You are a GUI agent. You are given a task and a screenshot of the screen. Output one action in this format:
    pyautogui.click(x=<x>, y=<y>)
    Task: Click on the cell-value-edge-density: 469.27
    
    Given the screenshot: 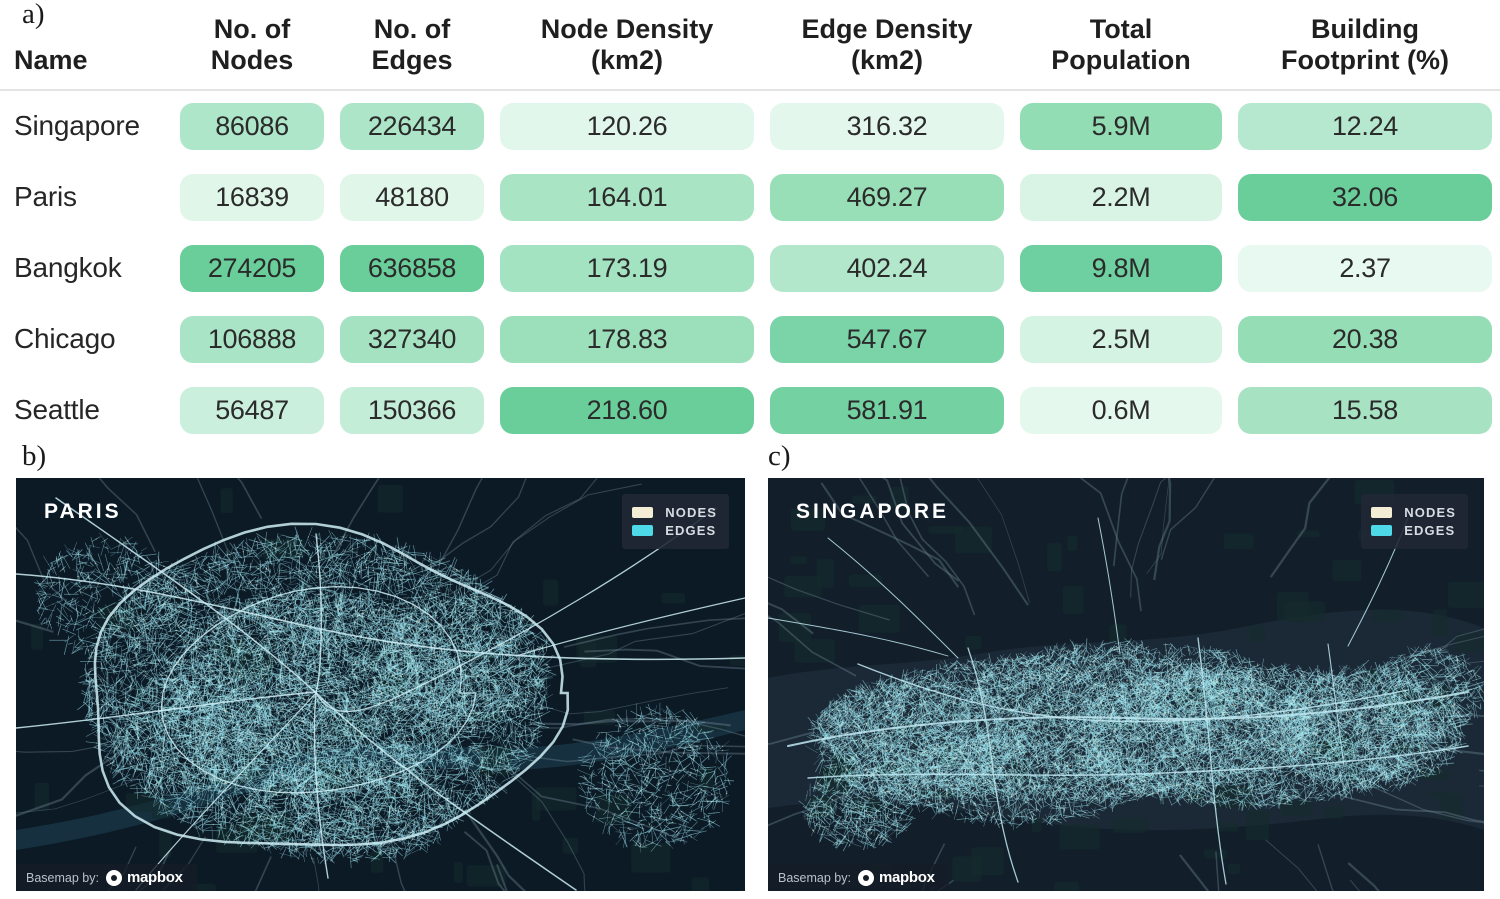 What is the action you would take?
    pyautogui.click(x=887, y=197)
    